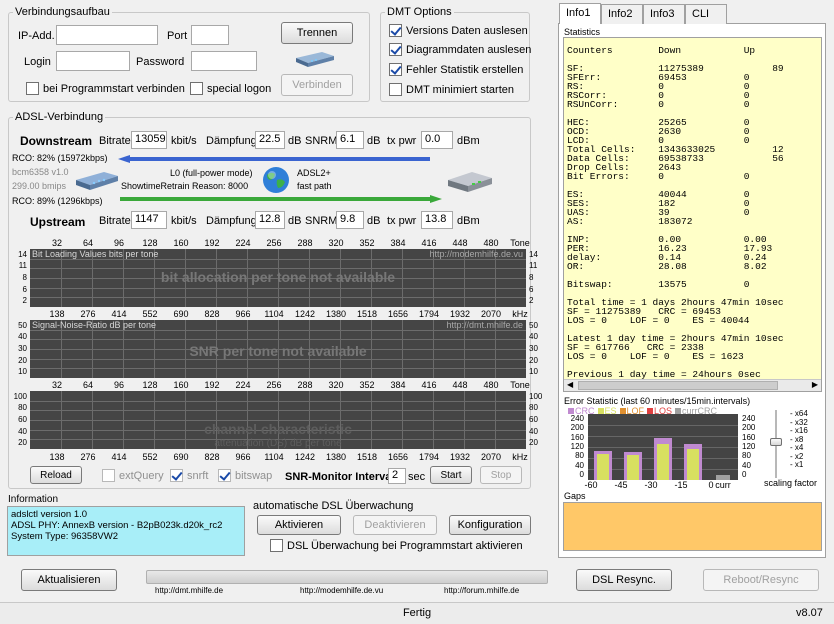  Describe the element at coordinates (374, 141) in the screenshot. I see `downstream-snrm-unit: dB` at that location.